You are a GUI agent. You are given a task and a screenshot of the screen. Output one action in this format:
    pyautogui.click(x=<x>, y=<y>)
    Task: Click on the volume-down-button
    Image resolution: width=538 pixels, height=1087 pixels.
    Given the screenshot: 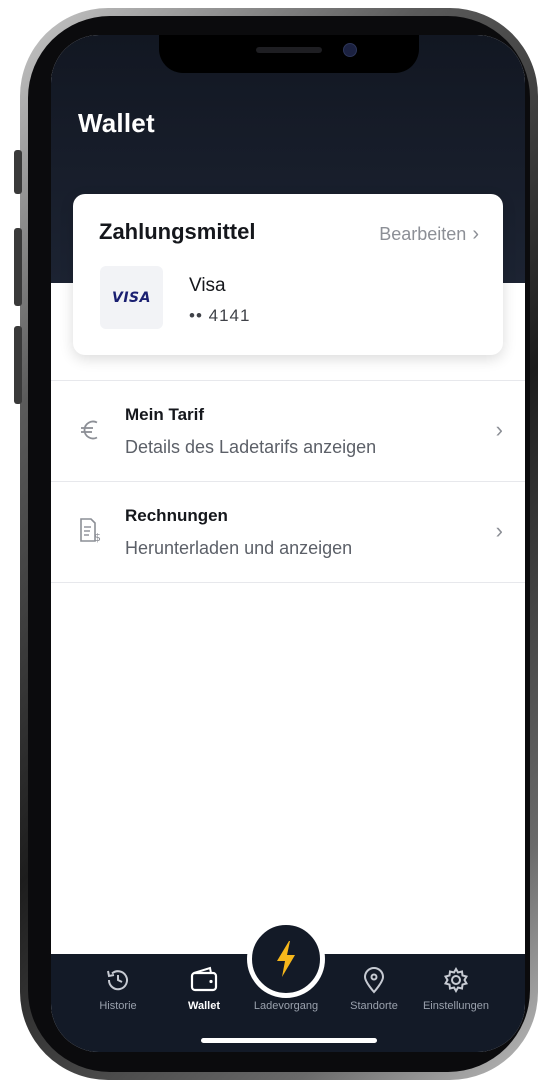 What is the action you would take?
    pyautogui.click(x=18, y=365)
    